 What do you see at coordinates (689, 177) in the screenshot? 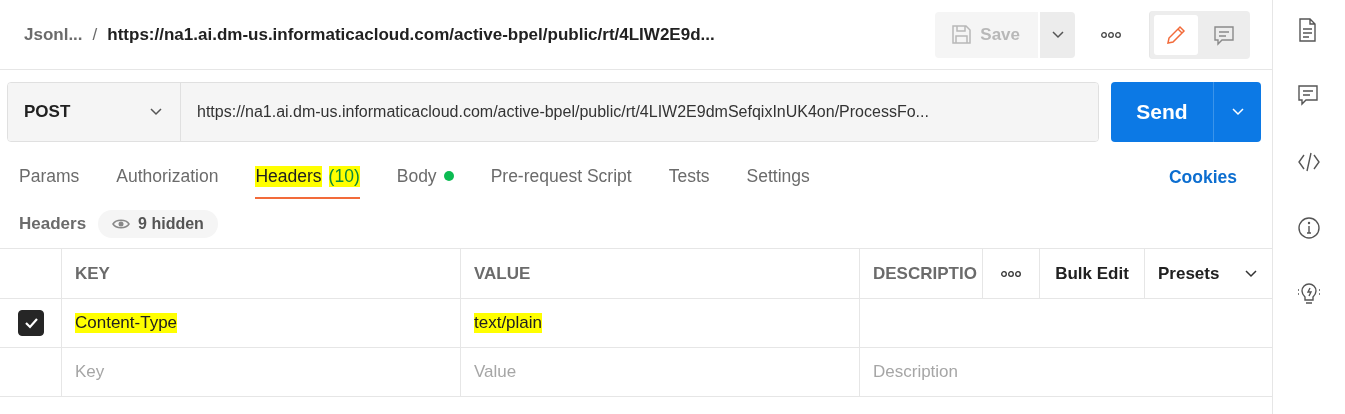
I see `tab: Tests` at bounding box center [689, 177].